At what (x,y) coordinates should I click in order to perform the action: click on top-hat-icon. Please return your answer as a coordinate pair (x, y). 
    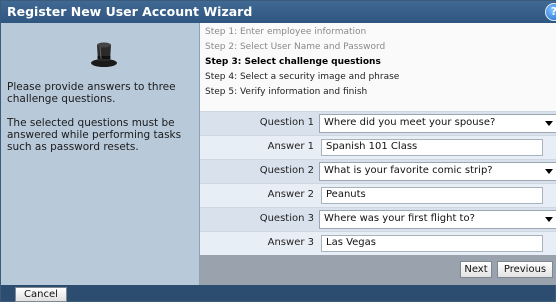
    Looking at the image, I should click on (104, 54).